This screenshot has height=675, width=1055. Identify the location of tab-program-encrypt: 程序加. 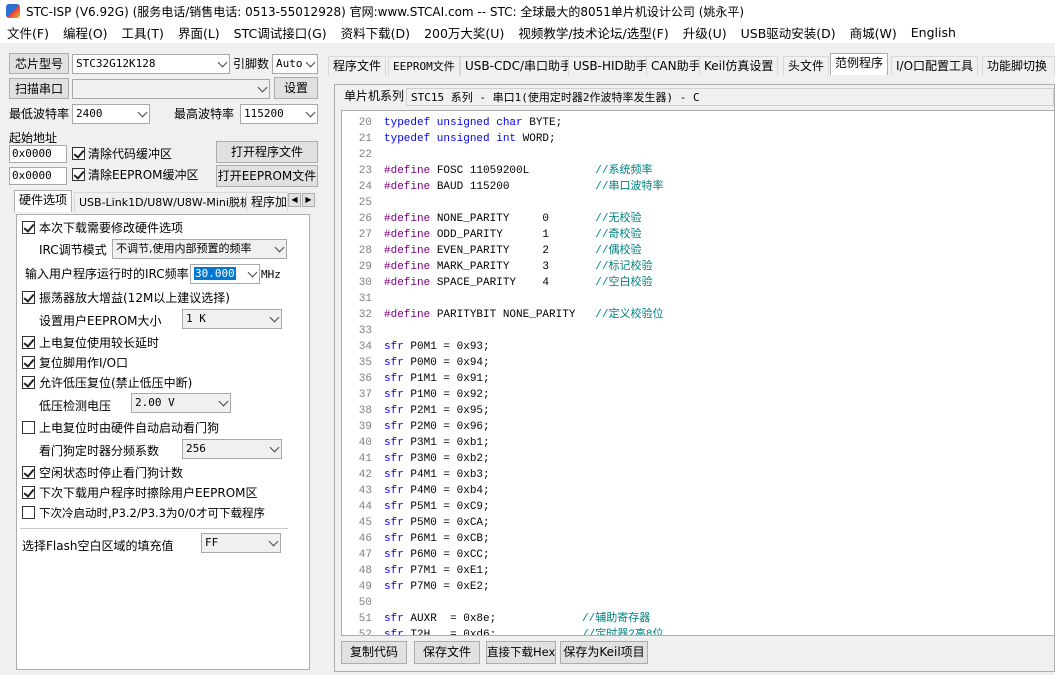
(267, 202).